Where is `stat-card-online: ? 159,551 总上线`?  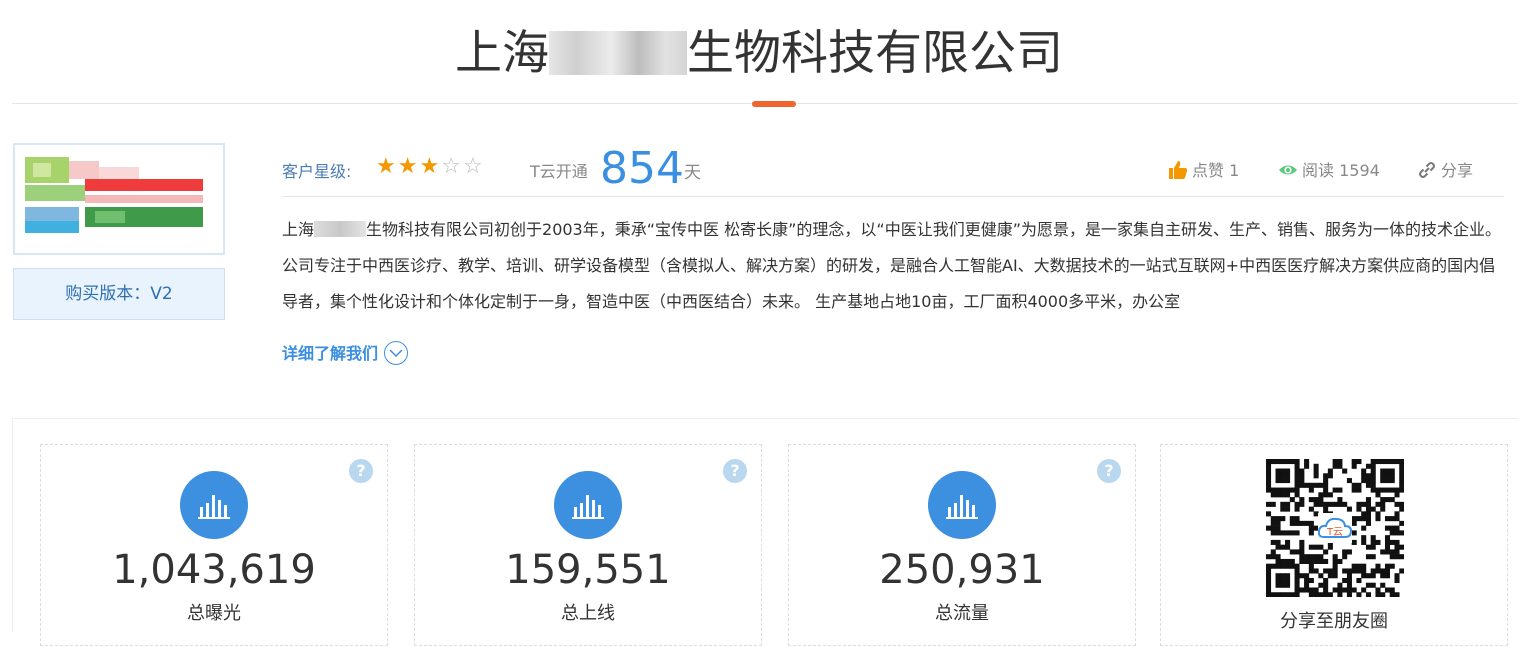 stat-card-online: ? 159,551 总上线 is located at coordinates (588, 545).